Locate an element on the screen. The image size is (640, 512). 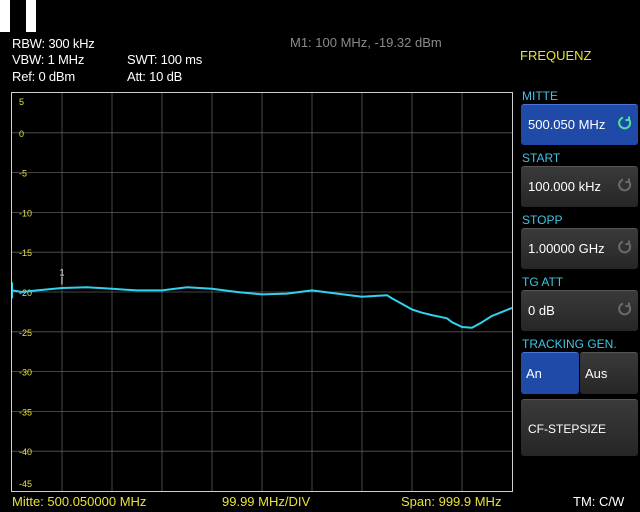
y-tick-label: -35 is located at coordinates (25, 412).